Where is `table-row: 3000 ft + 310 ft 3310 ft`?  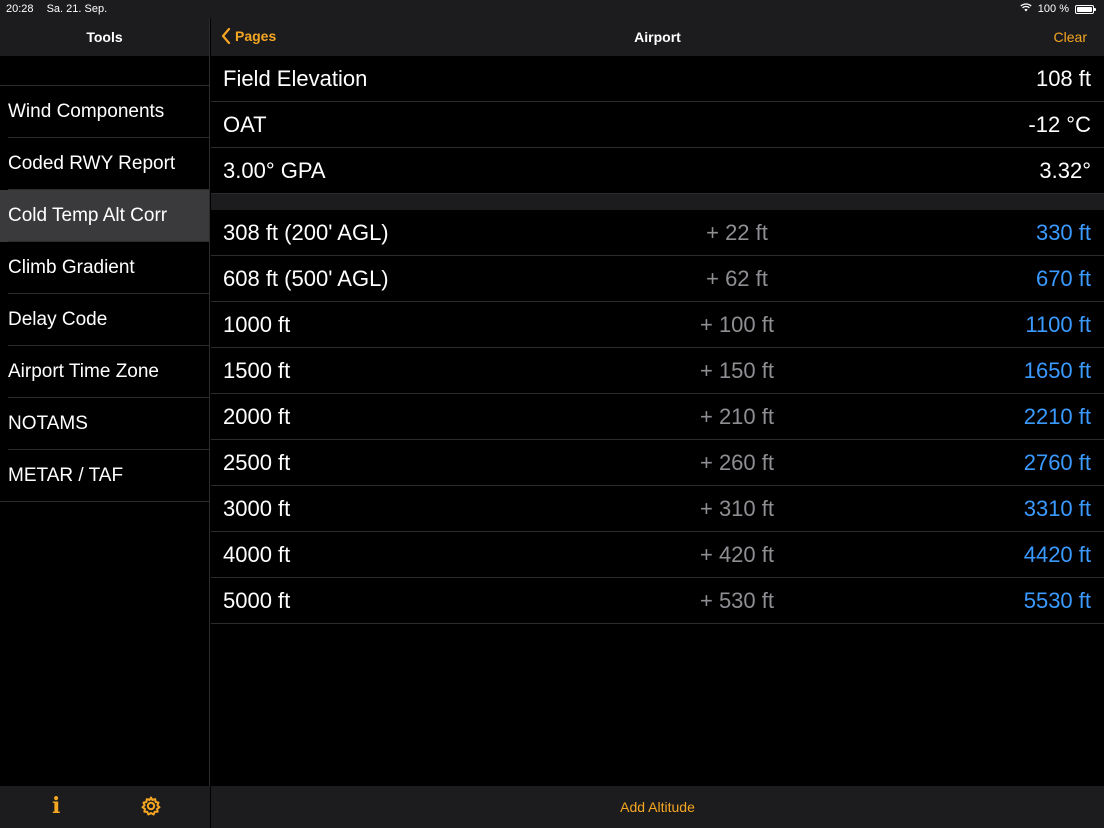
table-row: 3000 ft + 310 ft 3310 ft is located at coordinates (657, 509).